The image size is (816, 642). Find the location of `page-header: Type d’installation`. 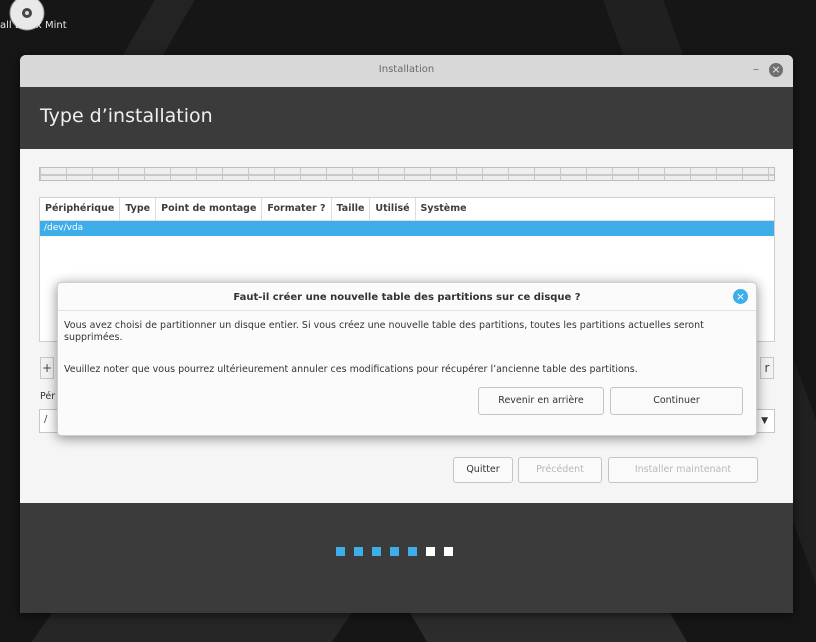

page-header: Type d’installation is located at coordinates (406, 118).